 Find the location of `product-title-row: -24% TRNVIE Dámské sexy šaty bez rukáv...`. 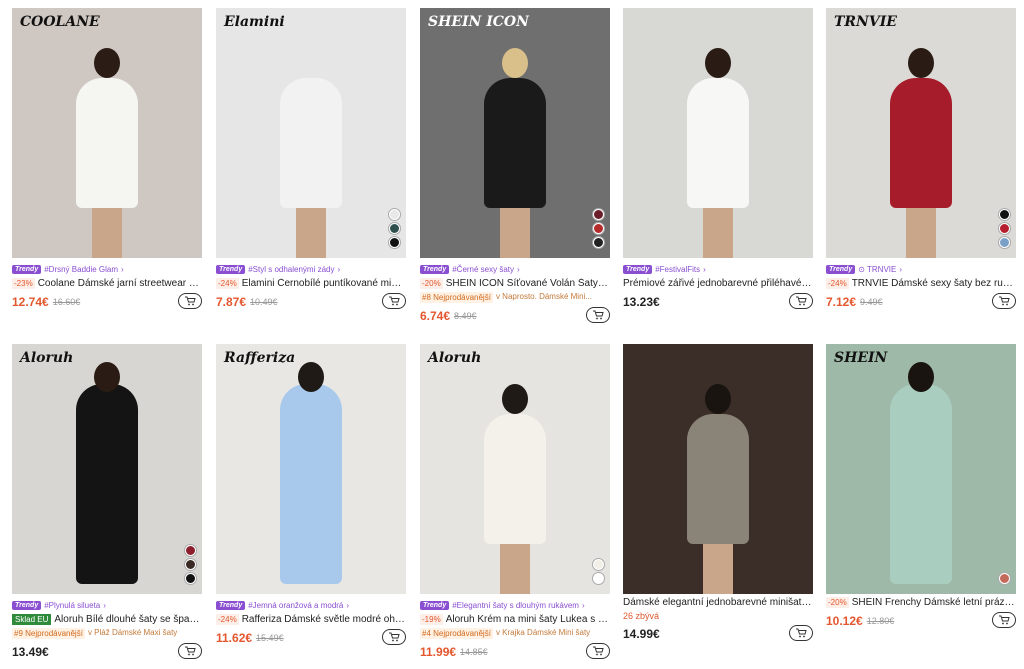

product-title-row: -24% TRNVIE Dámské sexy šaty bez rukáv... is located at coordinates (921, 283).